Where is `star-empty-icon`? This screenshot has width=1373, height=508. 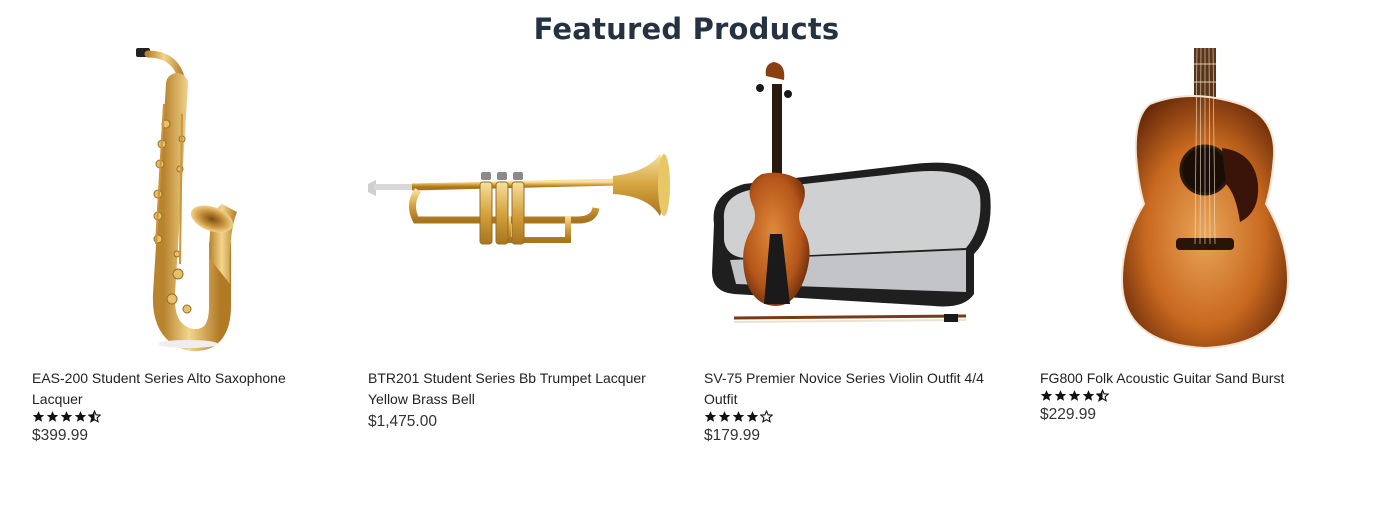 star-empty-icon is located at coordinates (766, 416).